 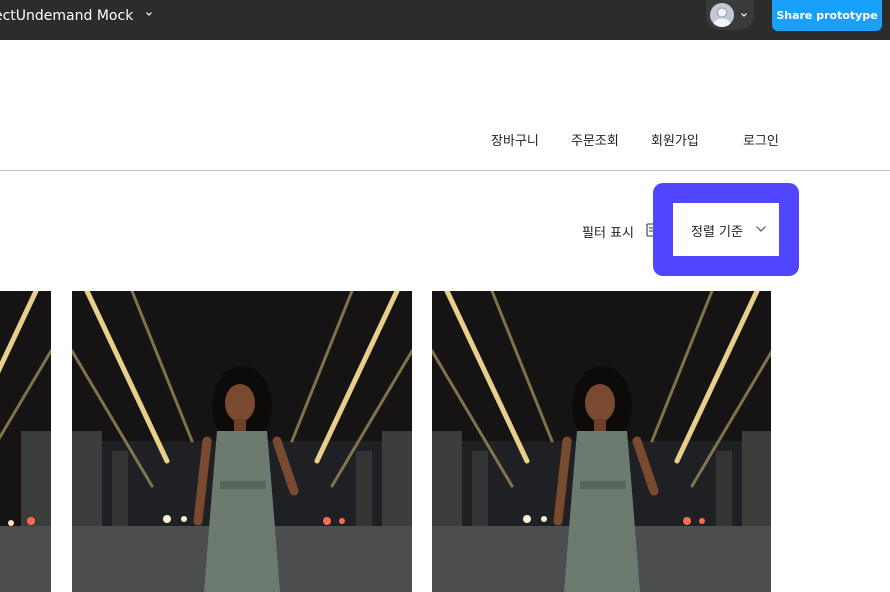 I want to click on sort-chevron-icon, so click(x=761, y=229).